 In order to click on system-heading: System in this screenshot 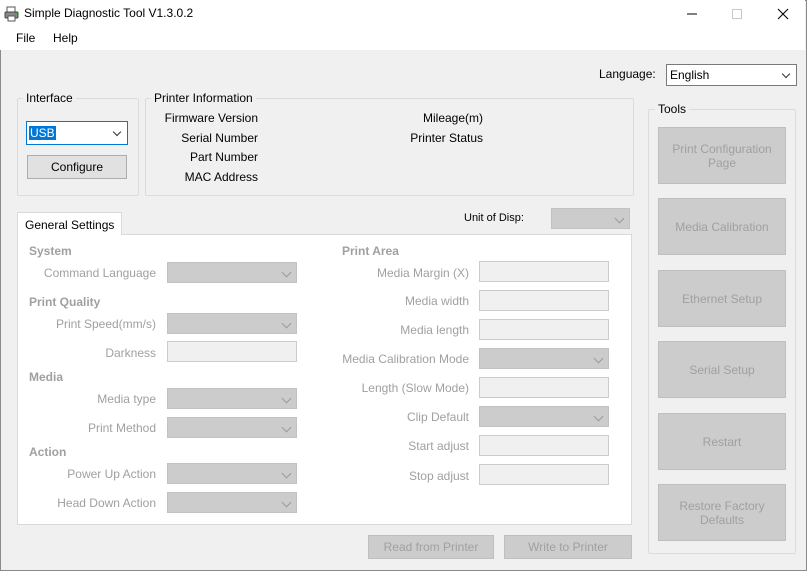, I will do `click(50, 251)`.